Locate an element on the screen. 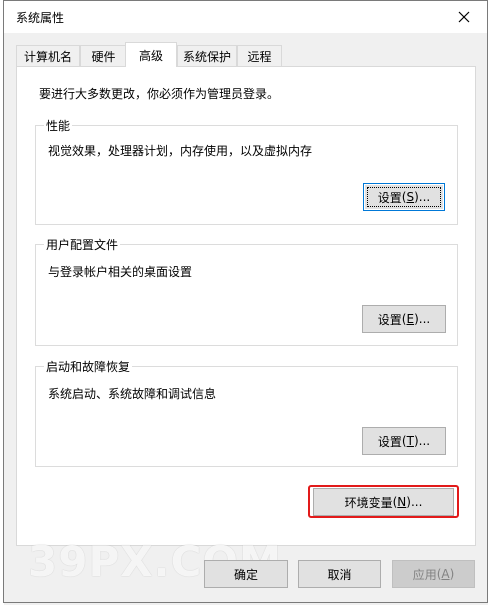 Image resolution: width=493 pixels, height=605 pixels. button-label: 取消 is located at coordinates (339, 574).